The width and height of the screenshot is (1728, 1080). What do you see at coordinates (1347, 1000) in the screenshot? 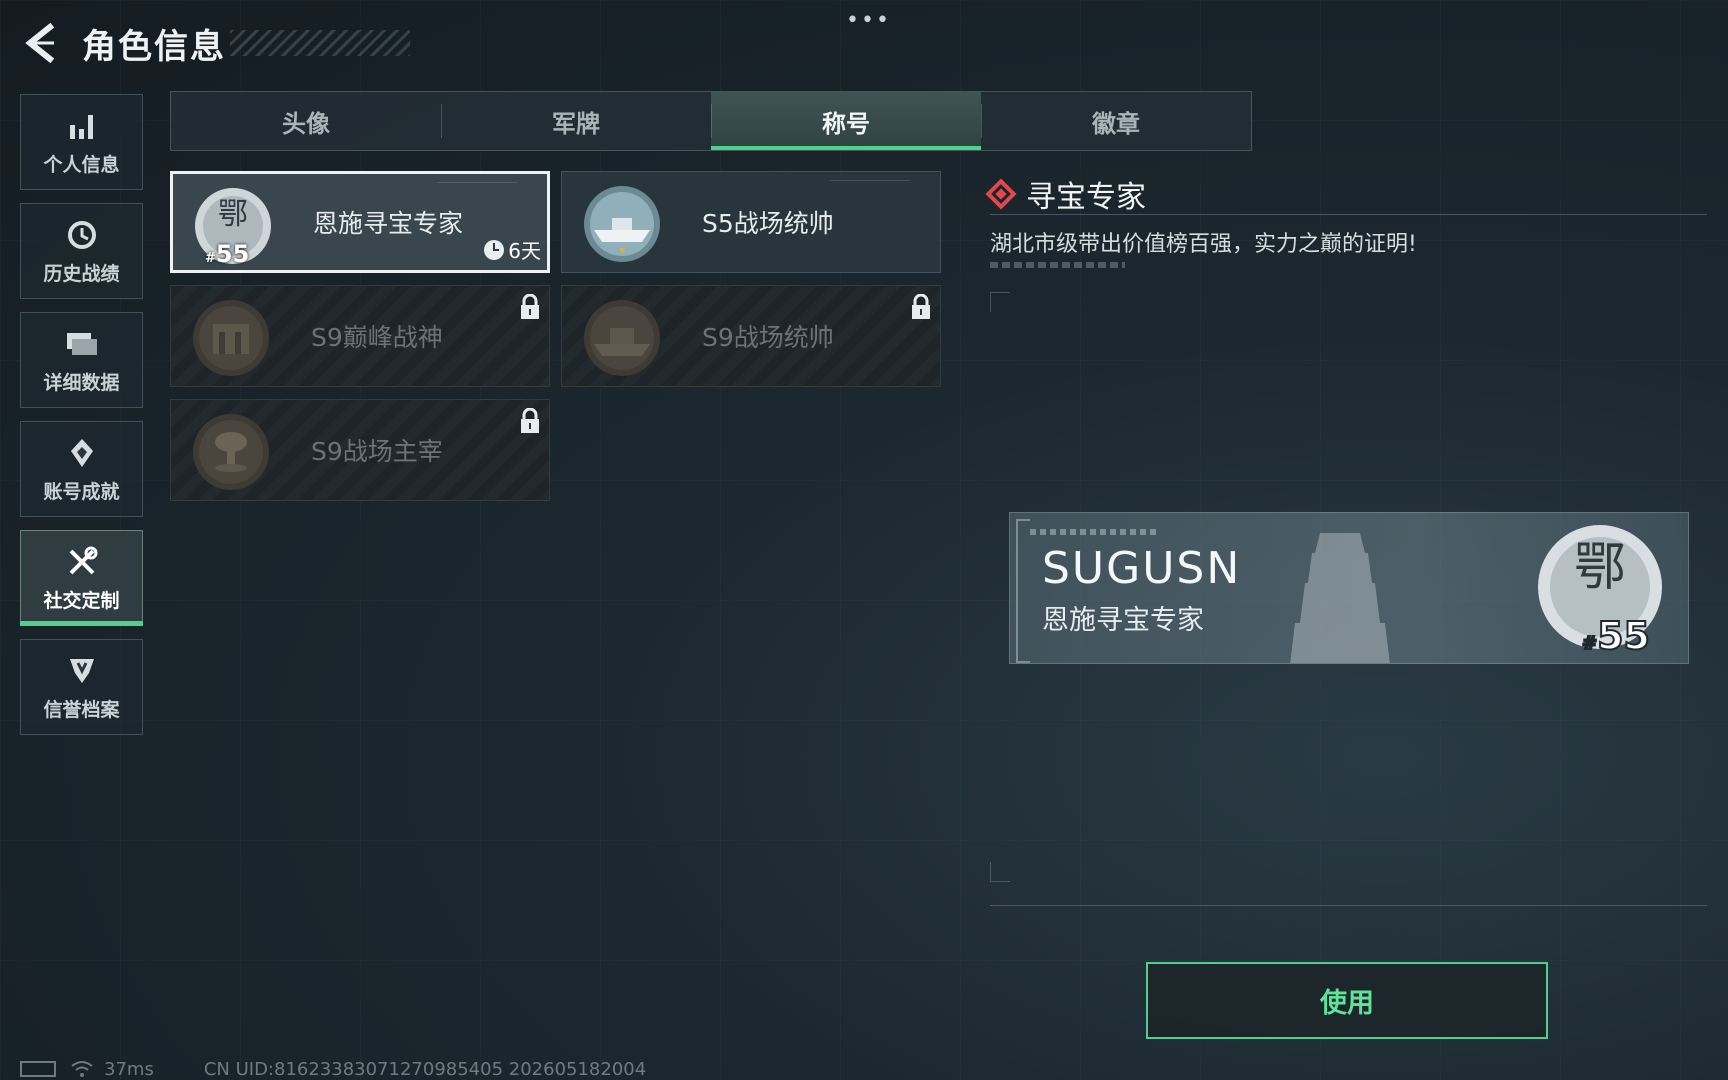
I see `use-button: 使用` at bounding box center [1347, 1000].